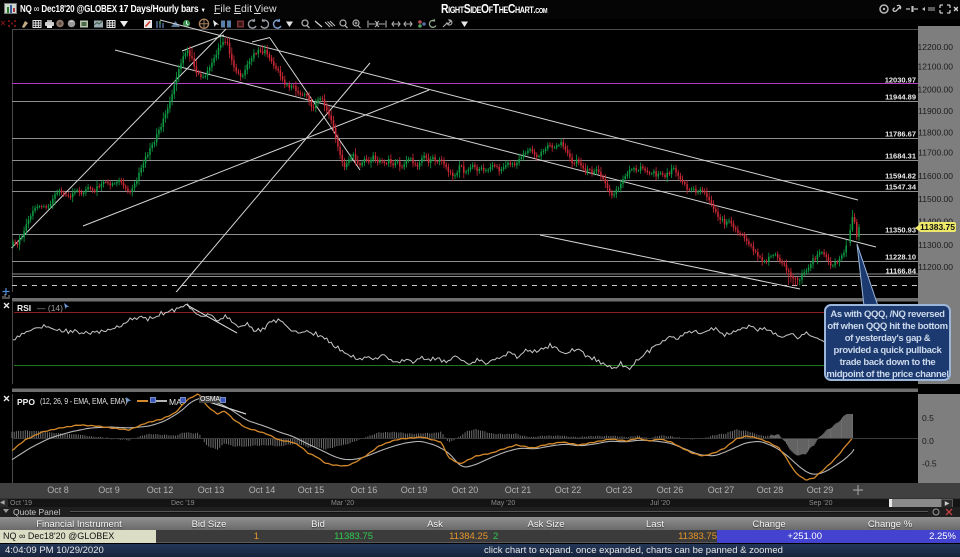 The height and width of the screenshot is (557, 960). What do you see at coordinates (900, 156) in the screenshot?
I see `svg-text: 11684.31` at bounding box center [900, 156].